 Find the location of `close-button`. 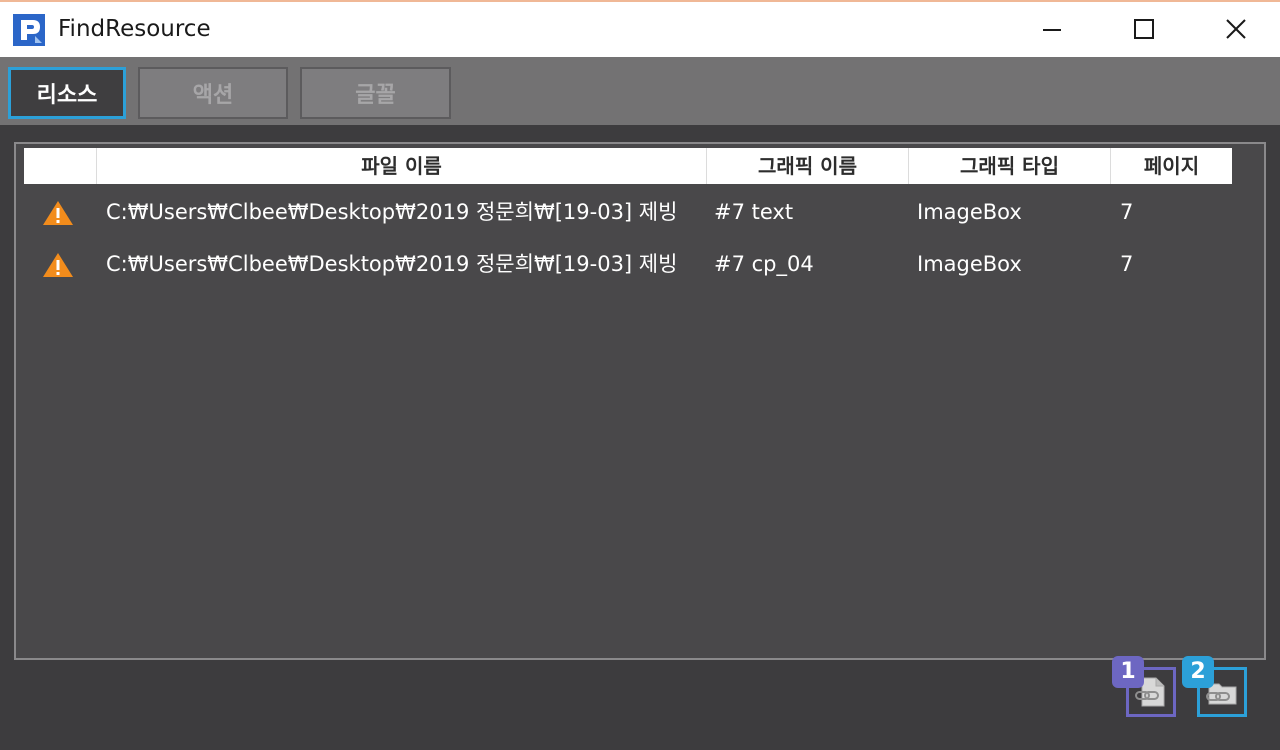

close-button is located at coordinates (1236, 29).